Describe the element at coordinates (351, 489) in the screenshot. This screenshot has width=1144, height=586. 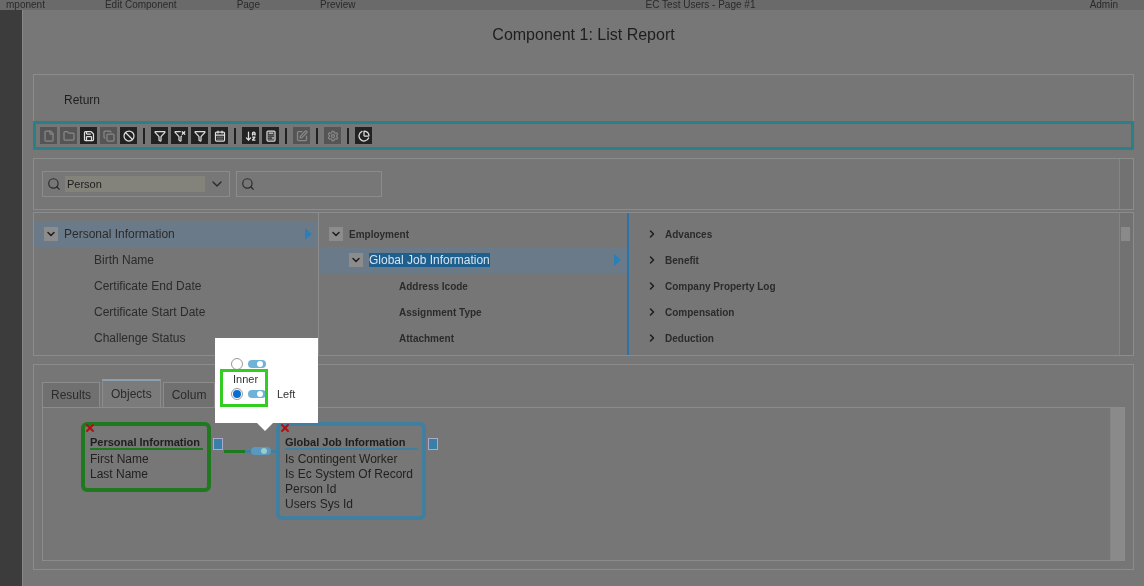
I see `node-field: Person Id` at that location.